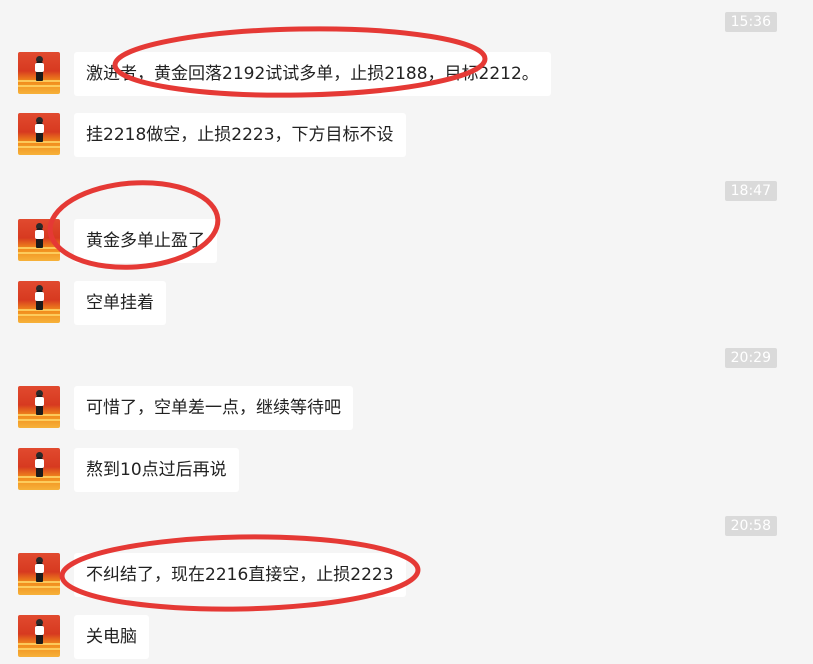  I want to click on timestamp-badge: 20:29, so click(750, 358).